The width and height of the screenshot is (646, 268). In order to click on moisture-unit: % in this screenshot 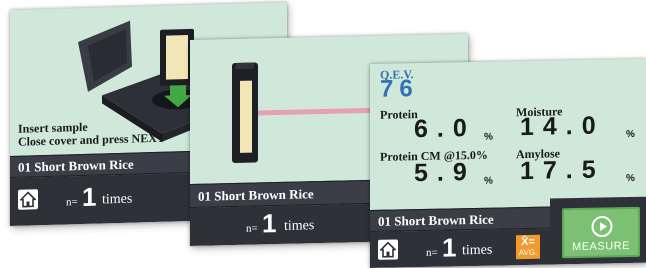, I will do `click(630, 134)`.